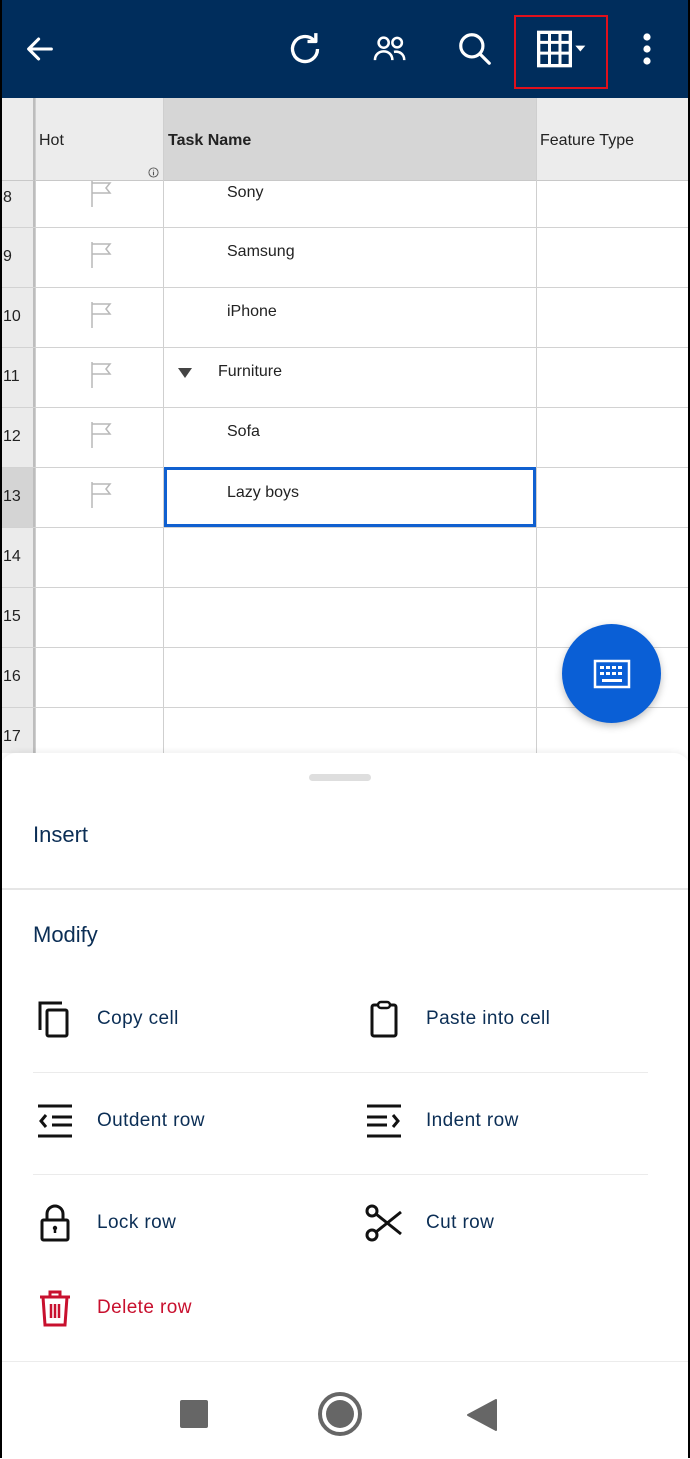 This screenshot has height=1459, width=690. I want to click on table-row: 11 Furniture, so click(345, 378).